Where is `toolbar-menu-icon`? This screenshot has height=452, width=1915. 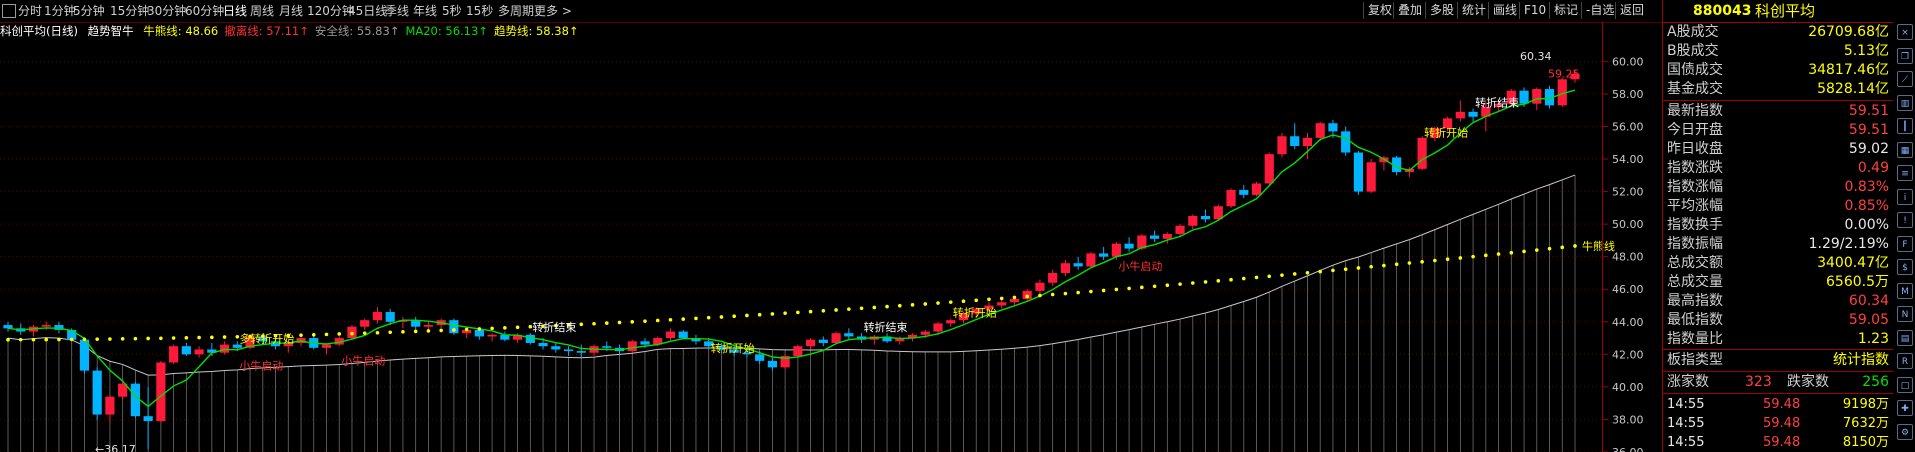
toolbar-menu-icon is located at coordinates (9, 11).